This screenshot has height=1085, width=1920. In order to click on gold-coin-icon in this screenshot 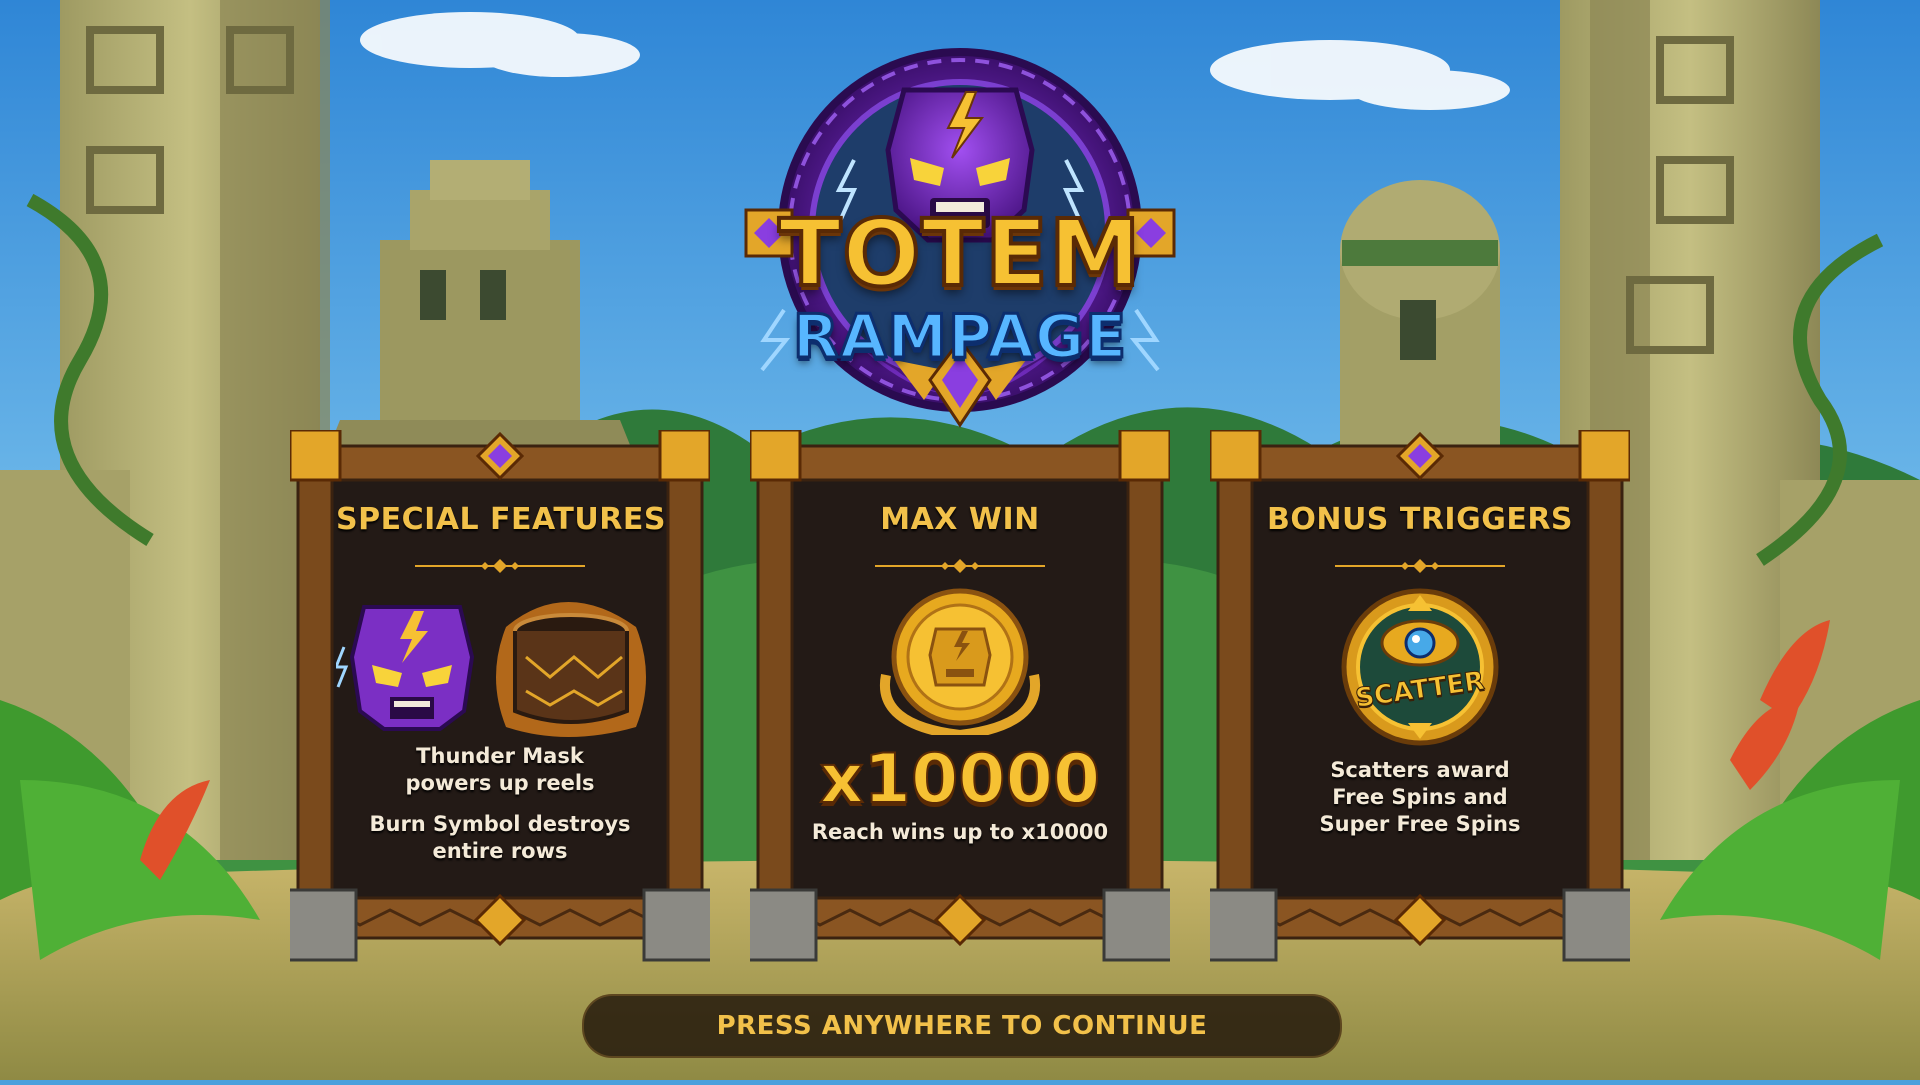, I will do `click(960, 663)`.